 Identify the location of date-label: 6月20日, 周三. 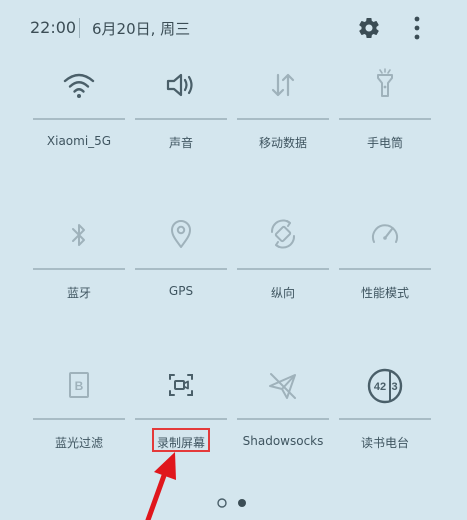
(141, 29).